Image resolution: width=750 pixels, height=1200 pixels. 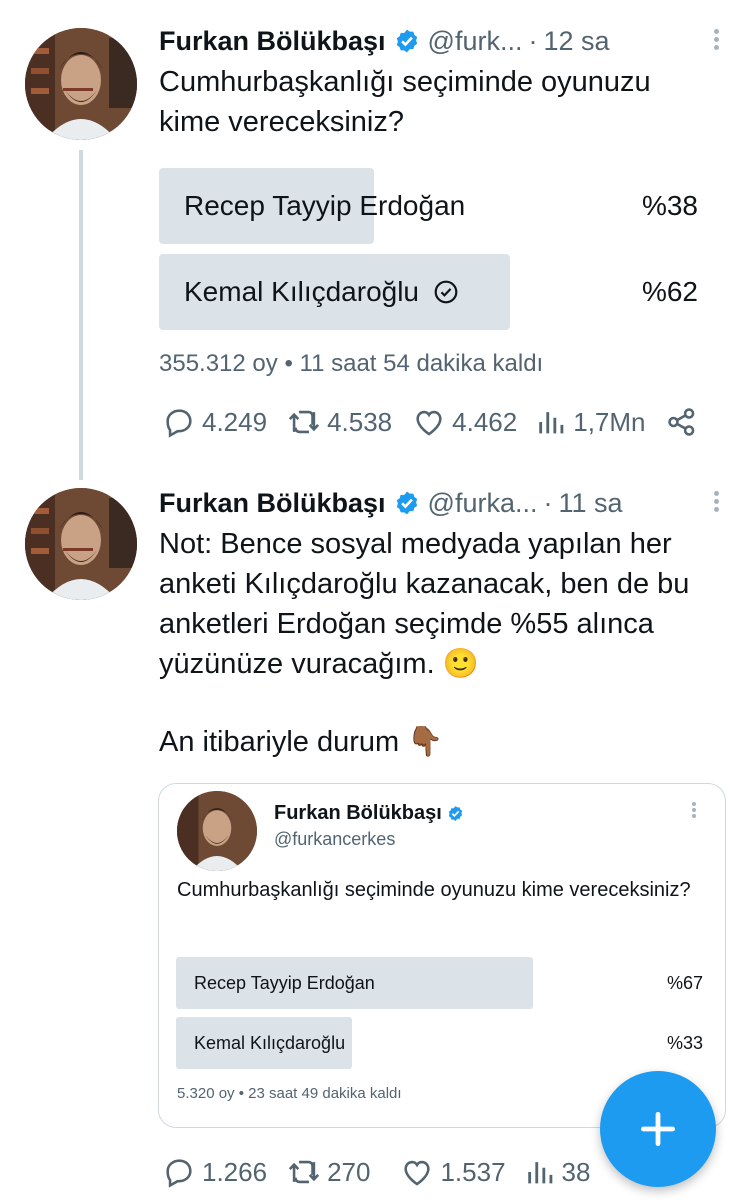 I want to click on poll-meta: 5.320 oy • 23 saat 49 dakika kaldı, so click(x=289, y=1093).